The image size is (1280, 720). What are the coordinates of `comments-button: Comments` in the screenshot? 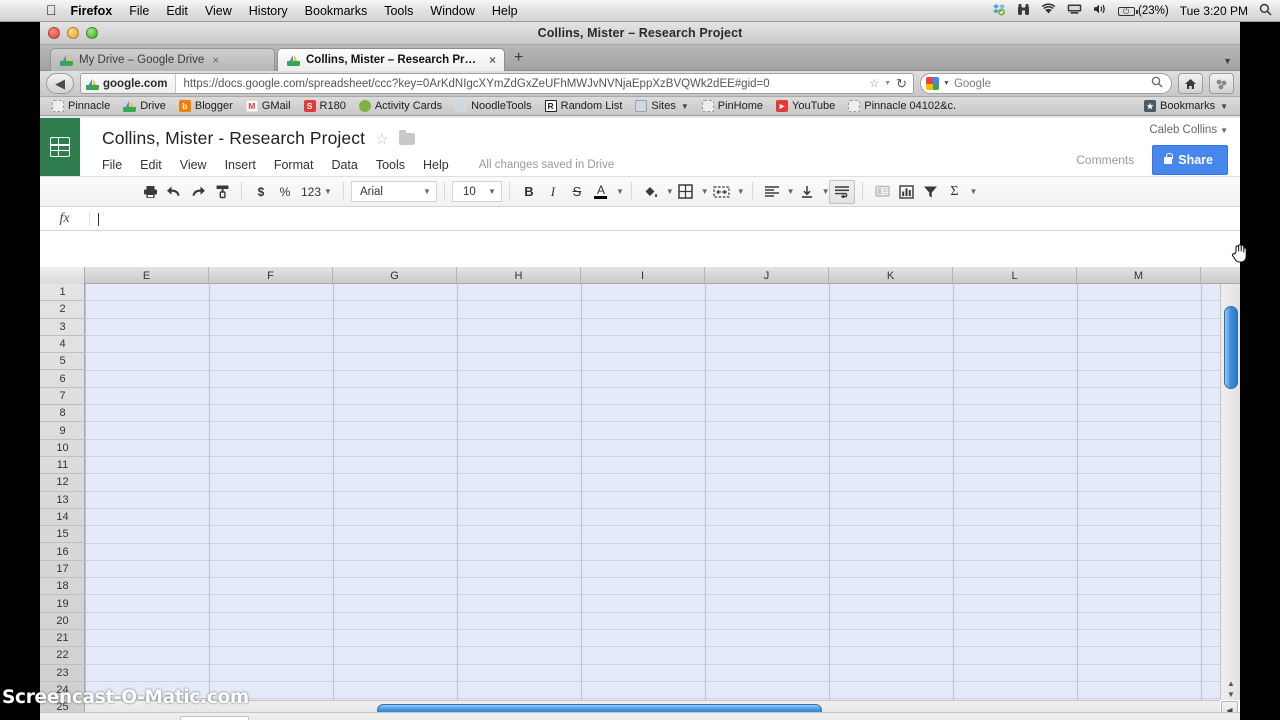 It's located at (1105, 160).